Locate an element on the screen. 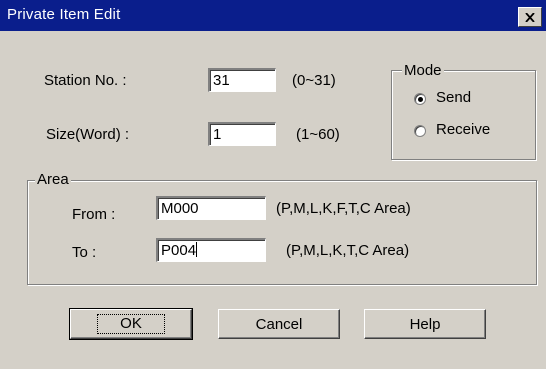  from-hint: (P,M,L,K,F,T,C Area) is located at coordinates (343, 208).